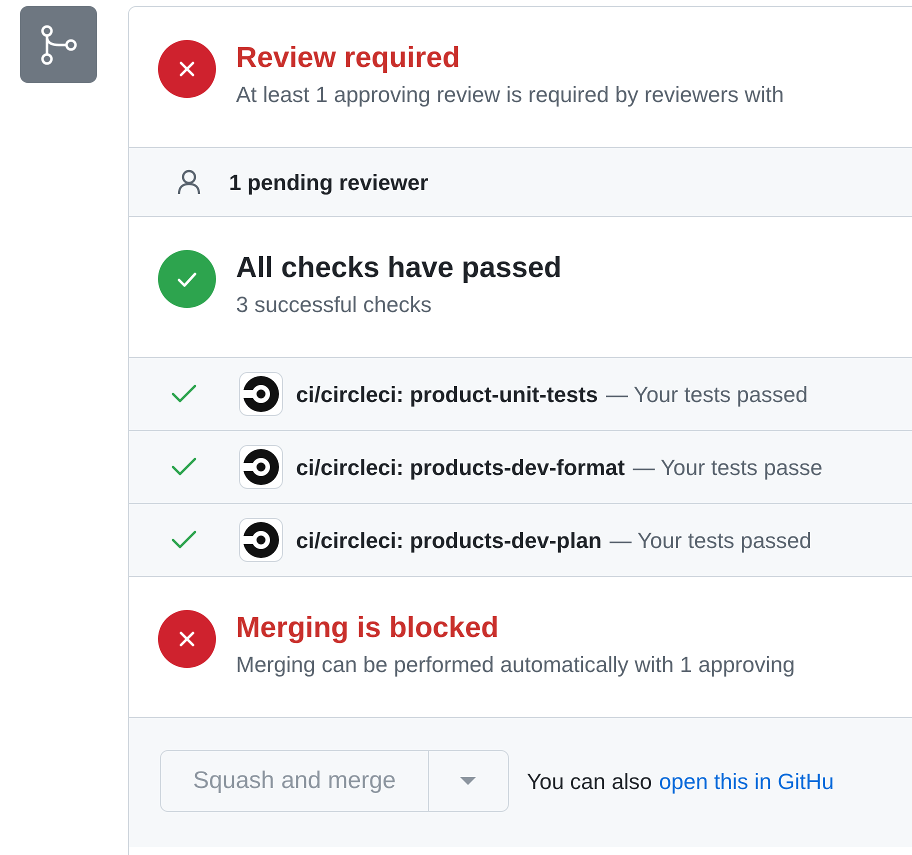 The image size is (912, 855). What do you see at coordinates (349, 58) in the screenshot?
I see `status-title: Review required` at bounding box center [349, 58].